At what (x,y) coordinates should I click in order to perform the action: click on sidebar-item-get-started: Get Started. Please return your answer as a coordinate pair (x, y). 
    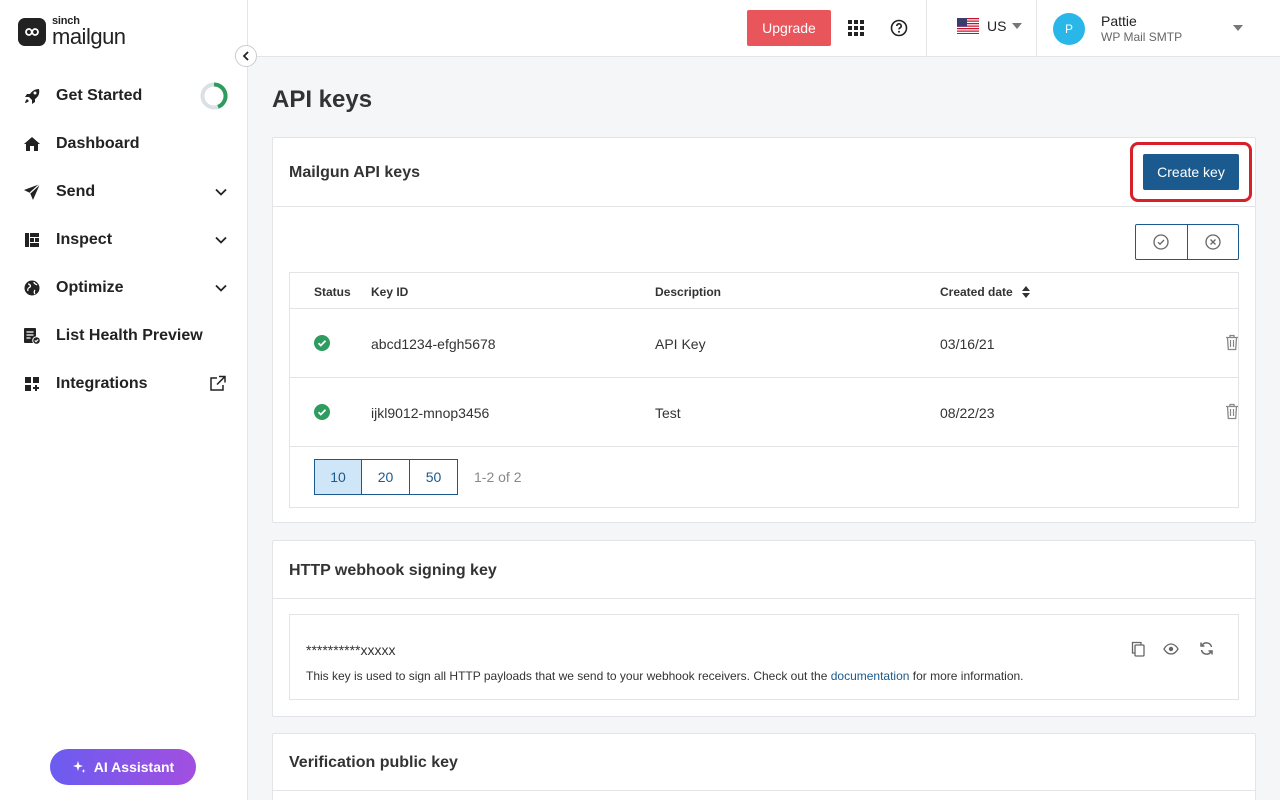
    Looking at the image, I should click on (123, 96).